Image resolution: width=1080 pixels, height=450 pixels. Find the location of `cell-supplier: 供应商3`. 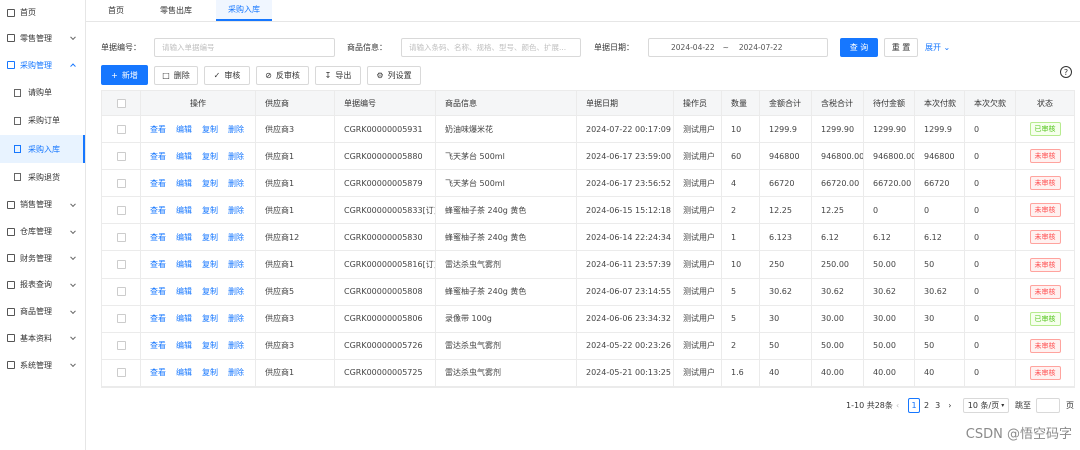

cell-supplier: 供应商3 is located at coordinates (295, 345).